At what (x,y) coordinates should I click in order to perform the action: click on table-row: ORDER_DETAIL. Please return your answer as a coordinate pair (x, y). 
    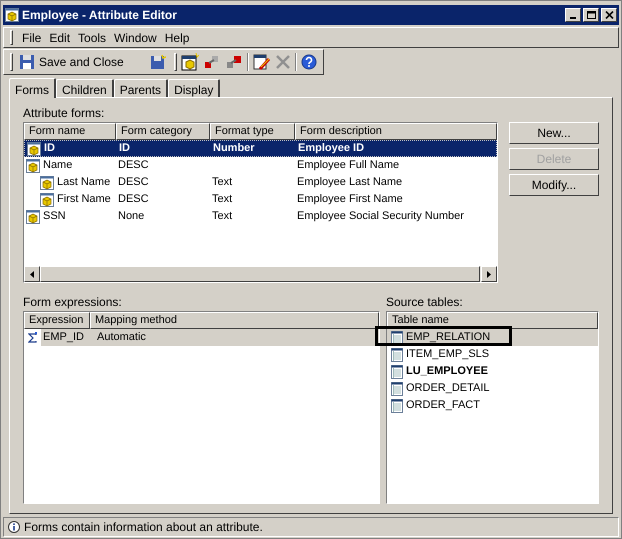
    Looking at the image, I should click on (492, 388).